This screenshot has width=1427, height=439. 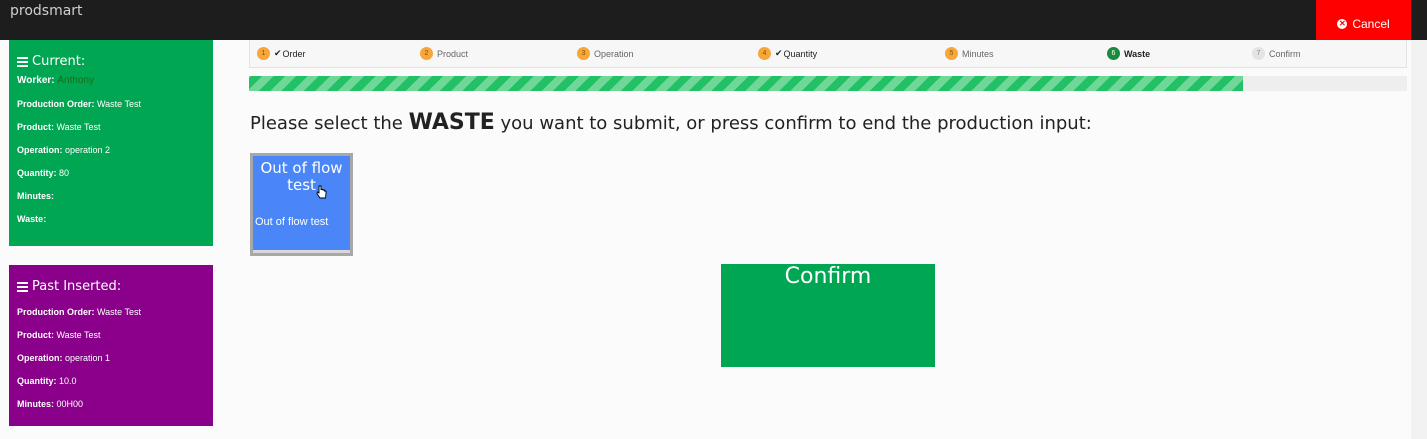 I want to click on step-number: 5, so click(x=951, y=53).